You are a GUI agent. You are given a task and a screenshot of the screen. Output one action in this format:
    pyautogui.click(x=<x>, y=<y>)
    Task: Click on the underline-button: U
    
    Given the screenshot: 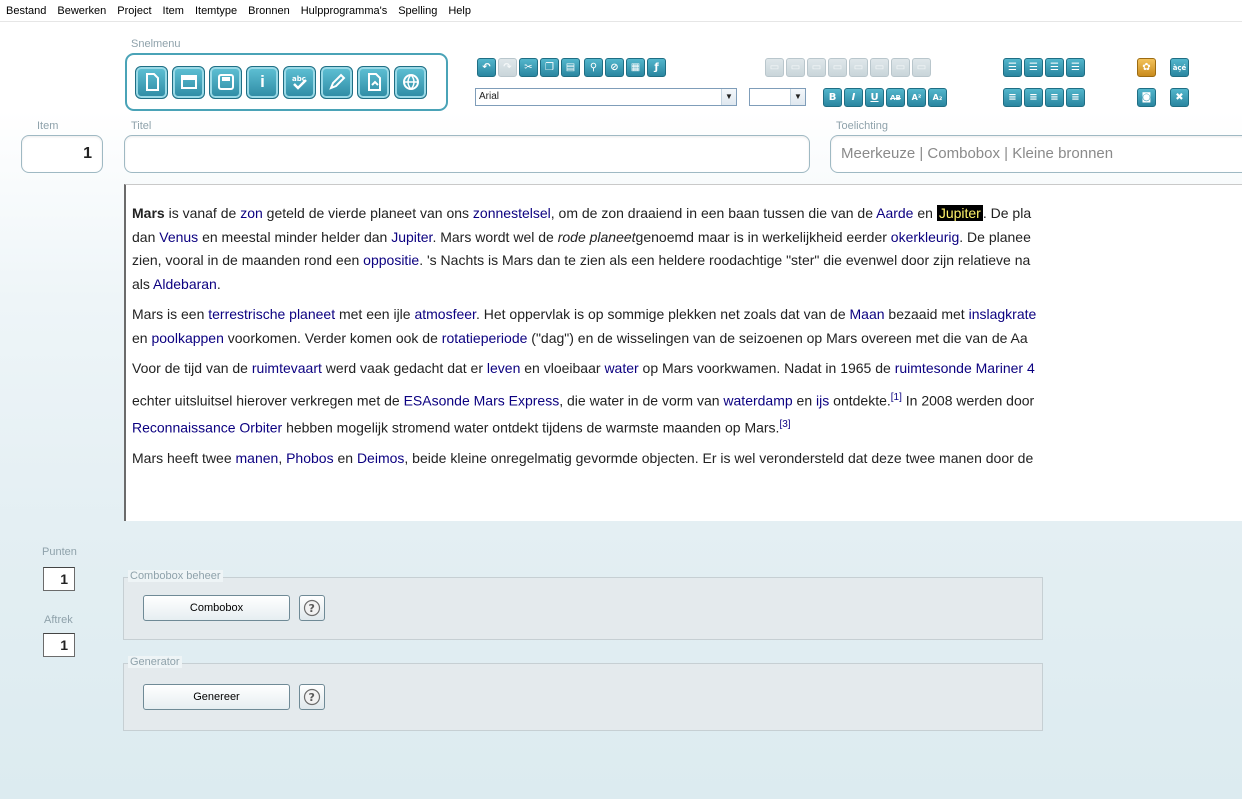 What is the action you would take?
    pyautogui.click(x=874, y=97)
    